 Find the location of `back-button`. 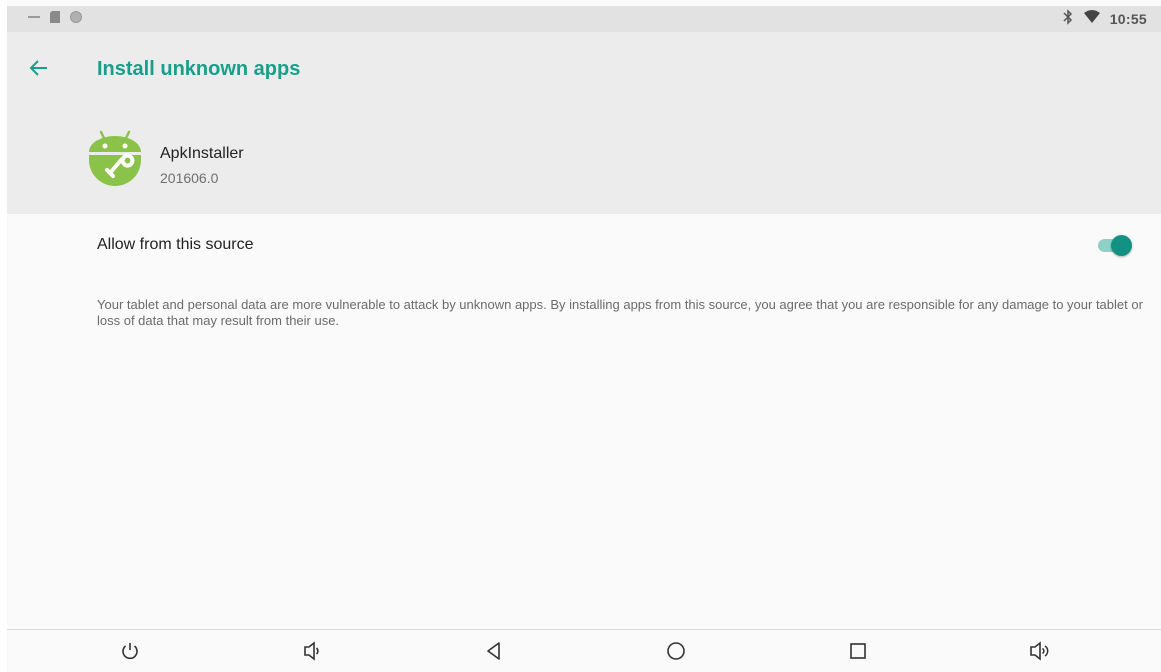

back-button is located at coordinates (39, 70).